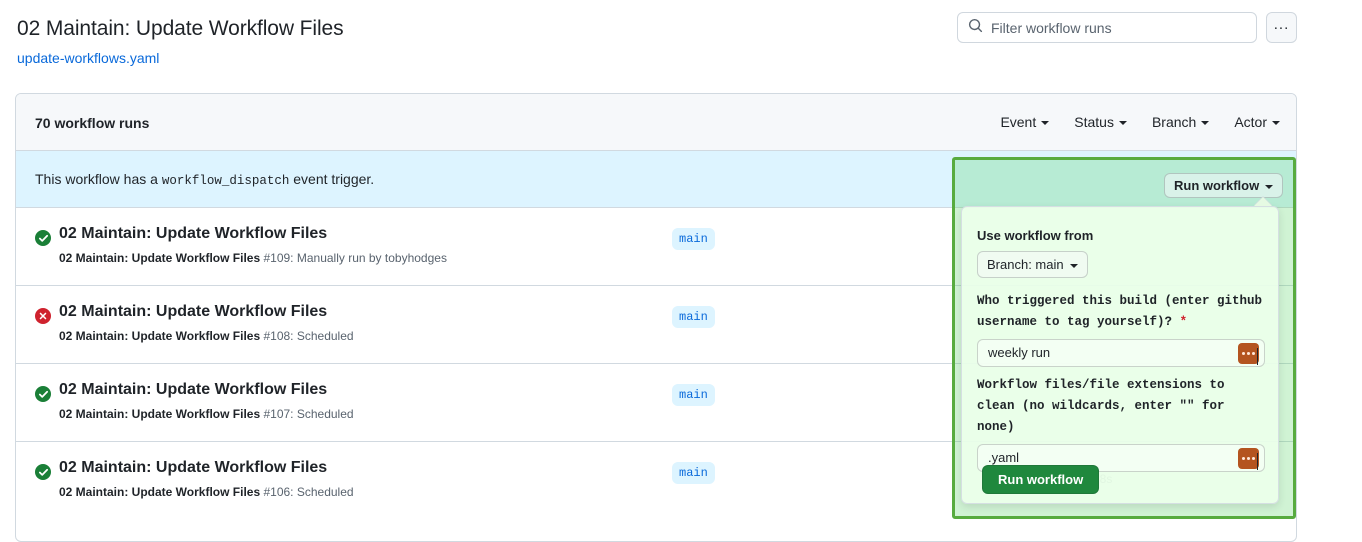 The image size is (1362, 542). I want to click on branch-select-button: Branch: main, so click(1032, 264).